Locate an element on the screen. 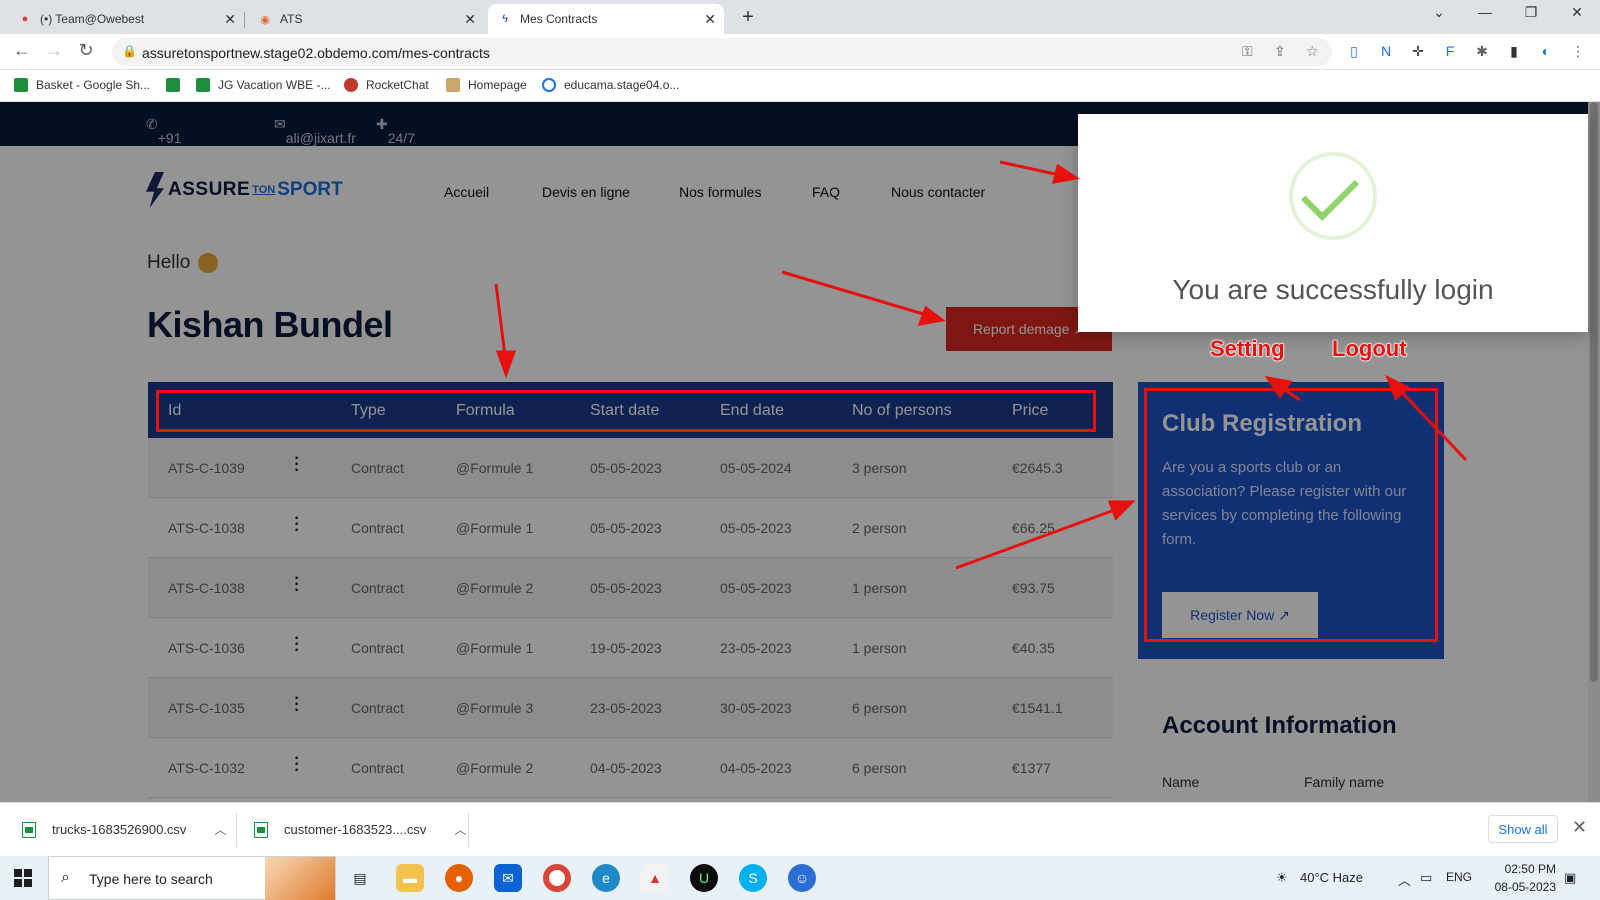  clock: 02:50 PM 08-05-2023 is located at coordinates (1516, 878).